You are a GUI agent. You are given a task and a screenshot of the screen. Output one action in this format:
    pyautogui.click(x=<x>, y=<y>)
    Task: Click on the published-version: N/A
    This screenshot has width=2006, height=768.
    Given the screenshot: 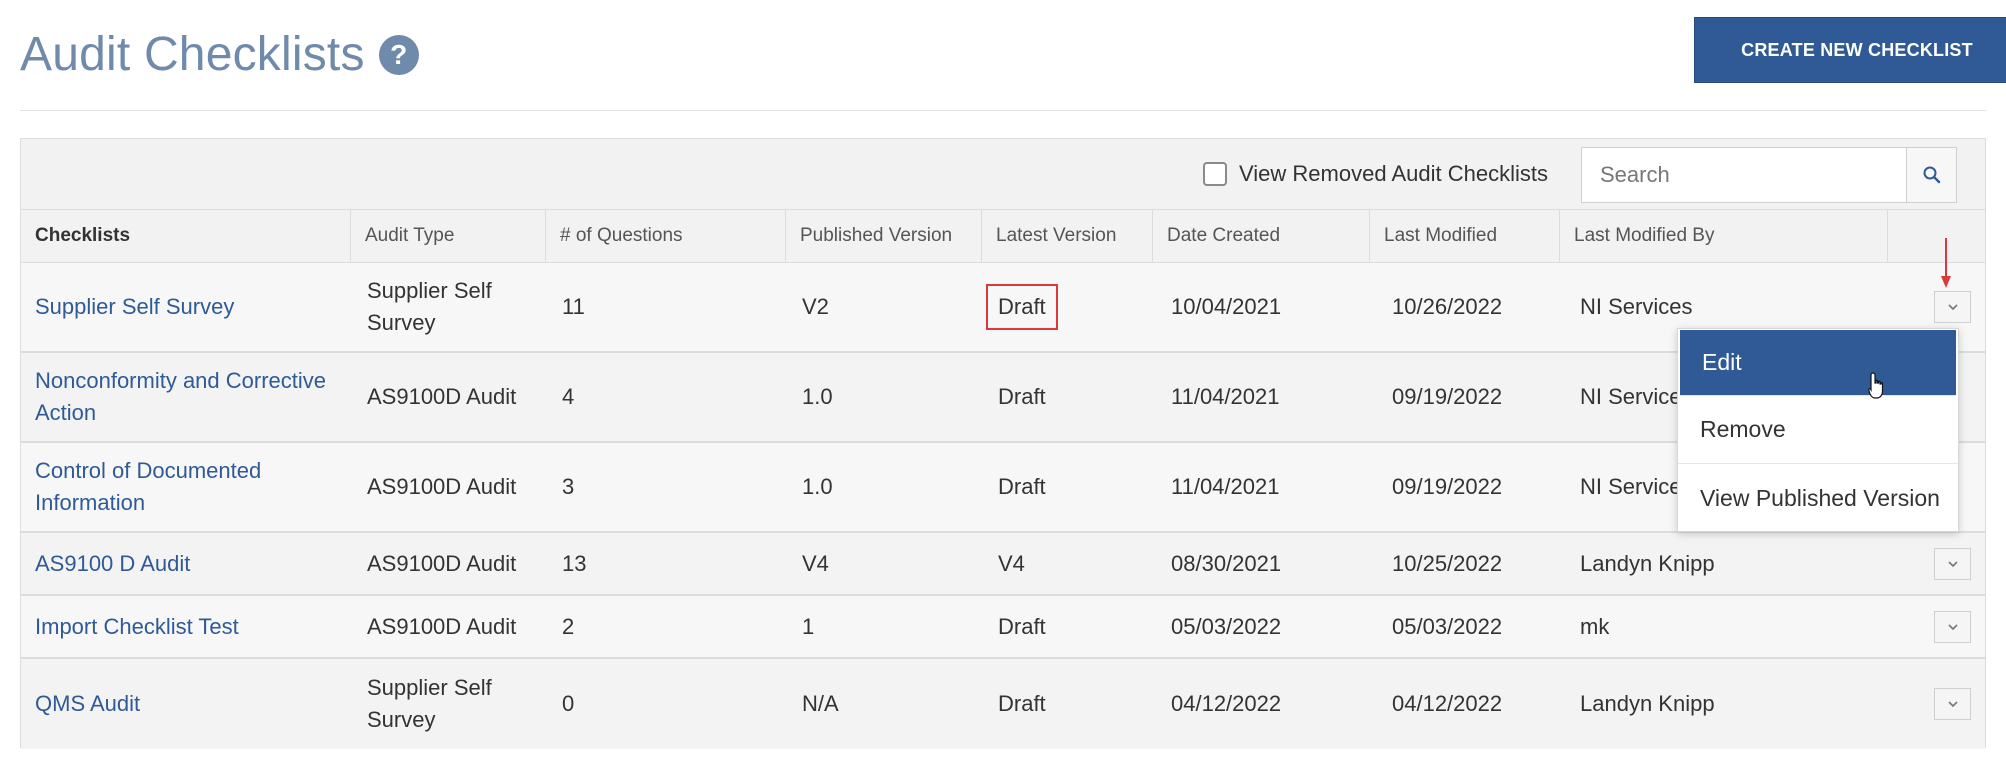 What is the action you would take?
    pyautogui.click(x=820, y=703)
    